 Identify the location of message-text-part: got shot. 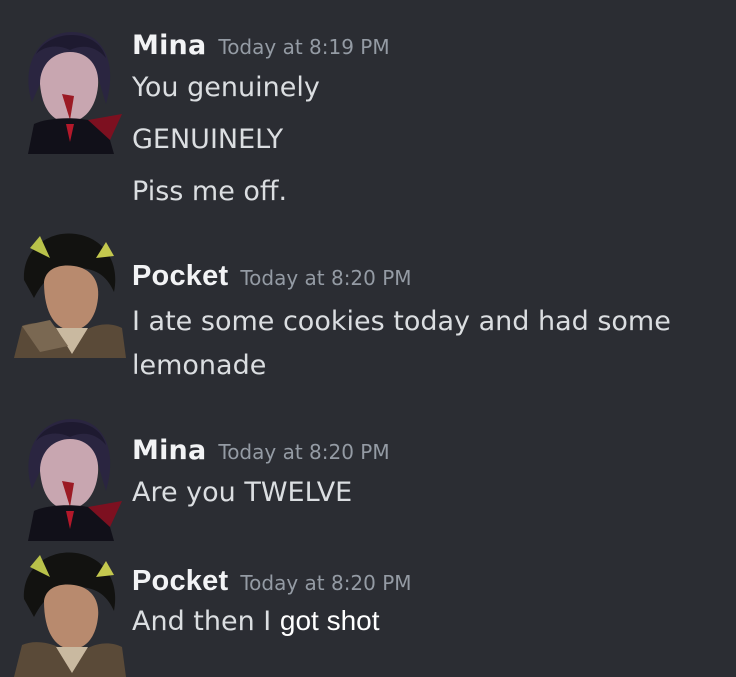
(329, 620).